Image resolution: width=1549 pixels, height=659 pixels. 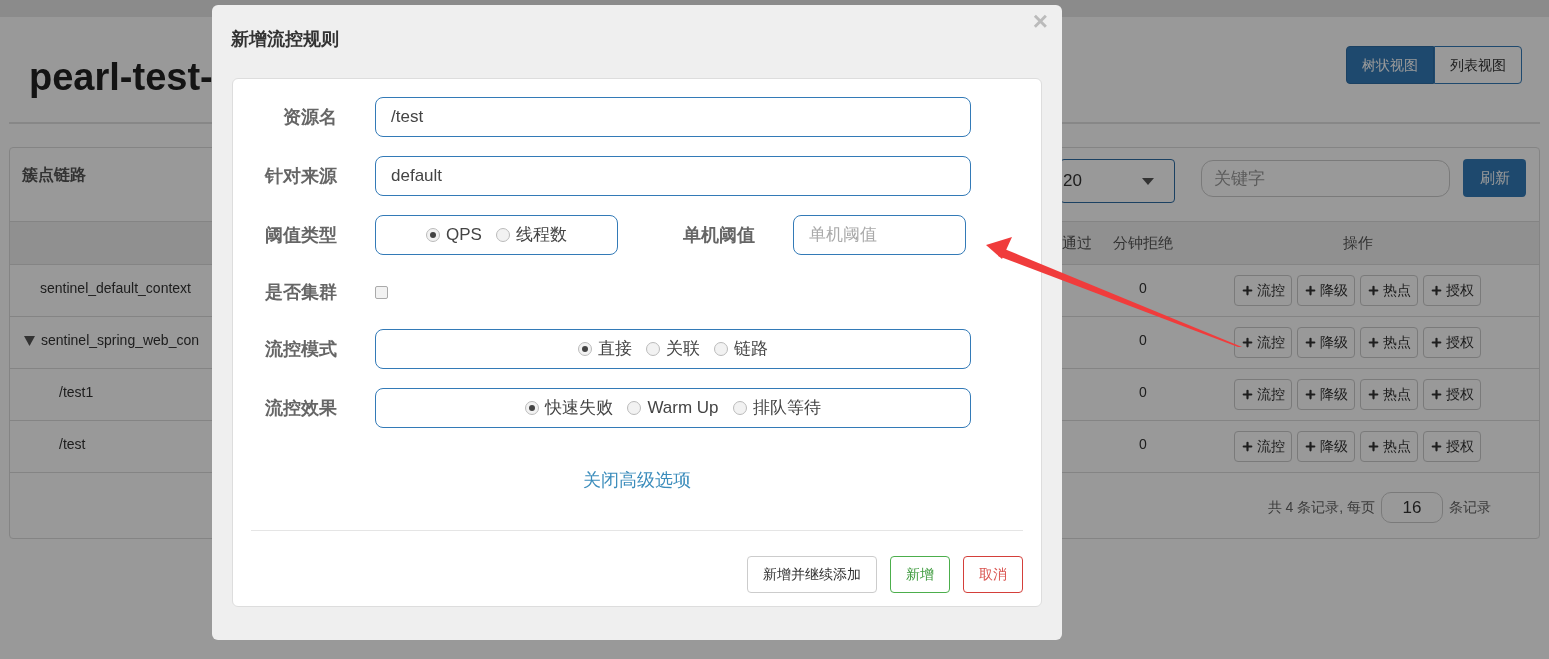 What do you see at coordinates (29, 340) in the screenshot?
I see `expanded-triangle-icon` at bounding box center [29, 340].